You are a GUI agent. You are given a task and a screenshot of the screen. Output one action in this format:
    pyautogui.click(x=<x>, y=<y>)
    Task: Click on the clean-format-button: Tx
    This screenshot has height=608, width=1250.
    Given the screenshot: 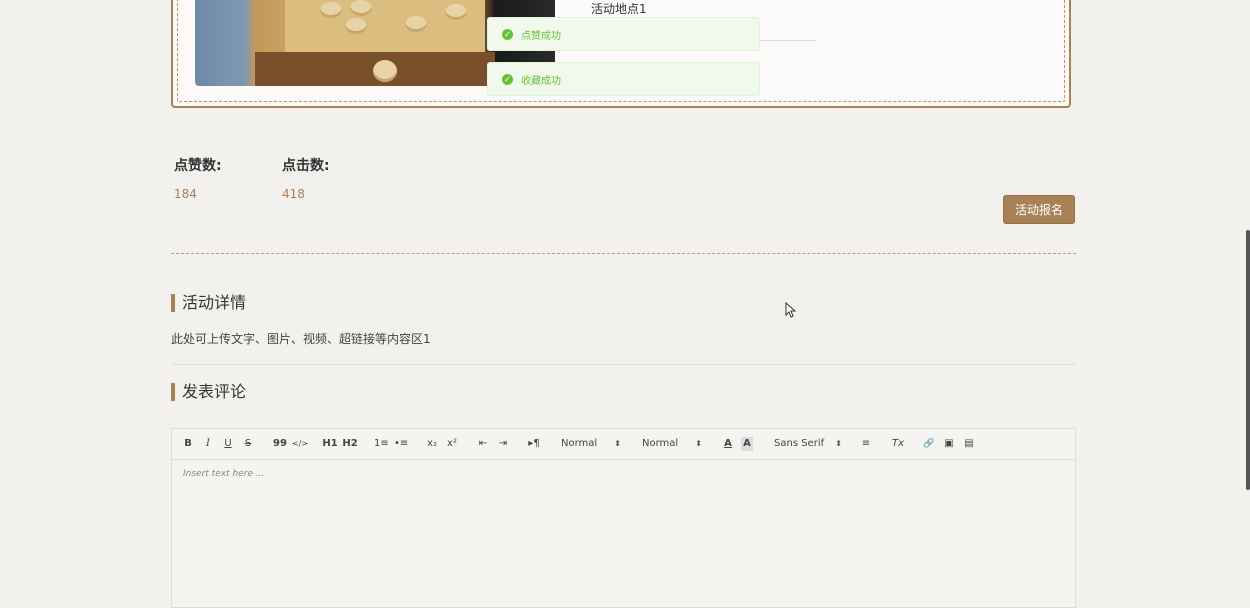 What is the action you would take?
    pyautogui.click(x=898, y=444)
    